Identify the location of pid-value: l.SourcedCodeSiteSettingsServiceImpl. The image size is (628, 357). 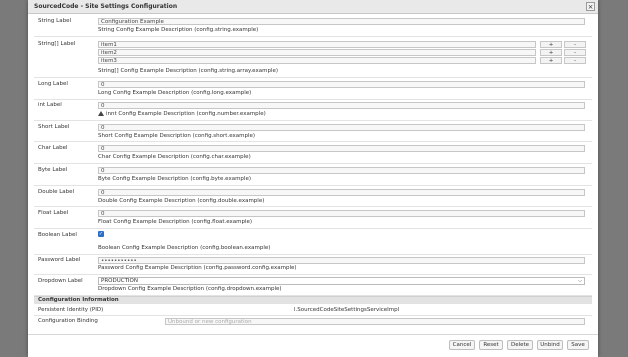
(347, 310).